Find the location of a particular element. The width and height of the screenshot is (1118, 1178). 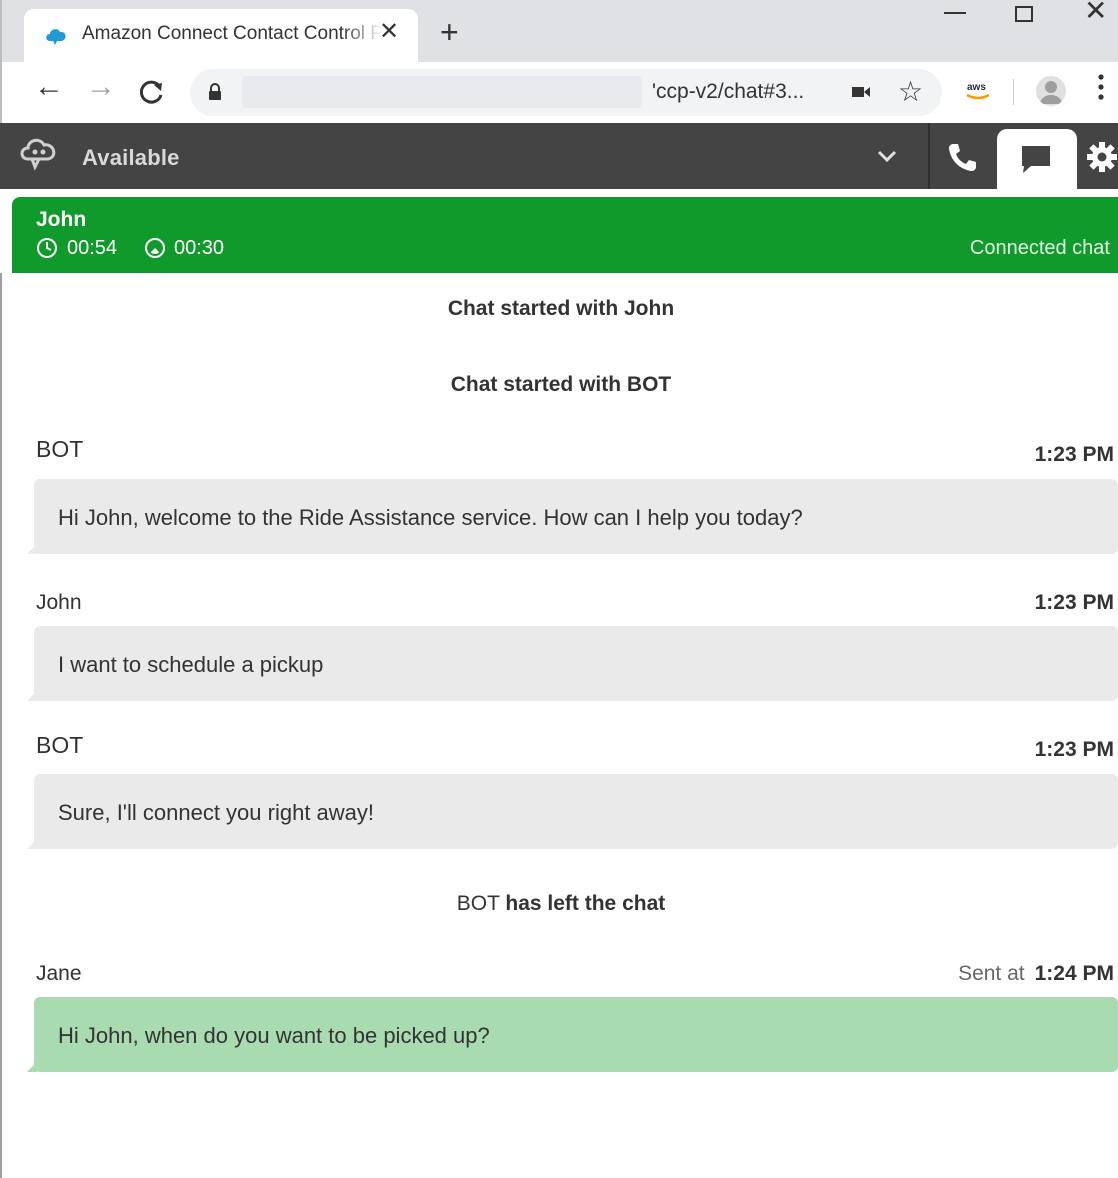

contact-state: Connected chat is located at coordinates (1039, 248).